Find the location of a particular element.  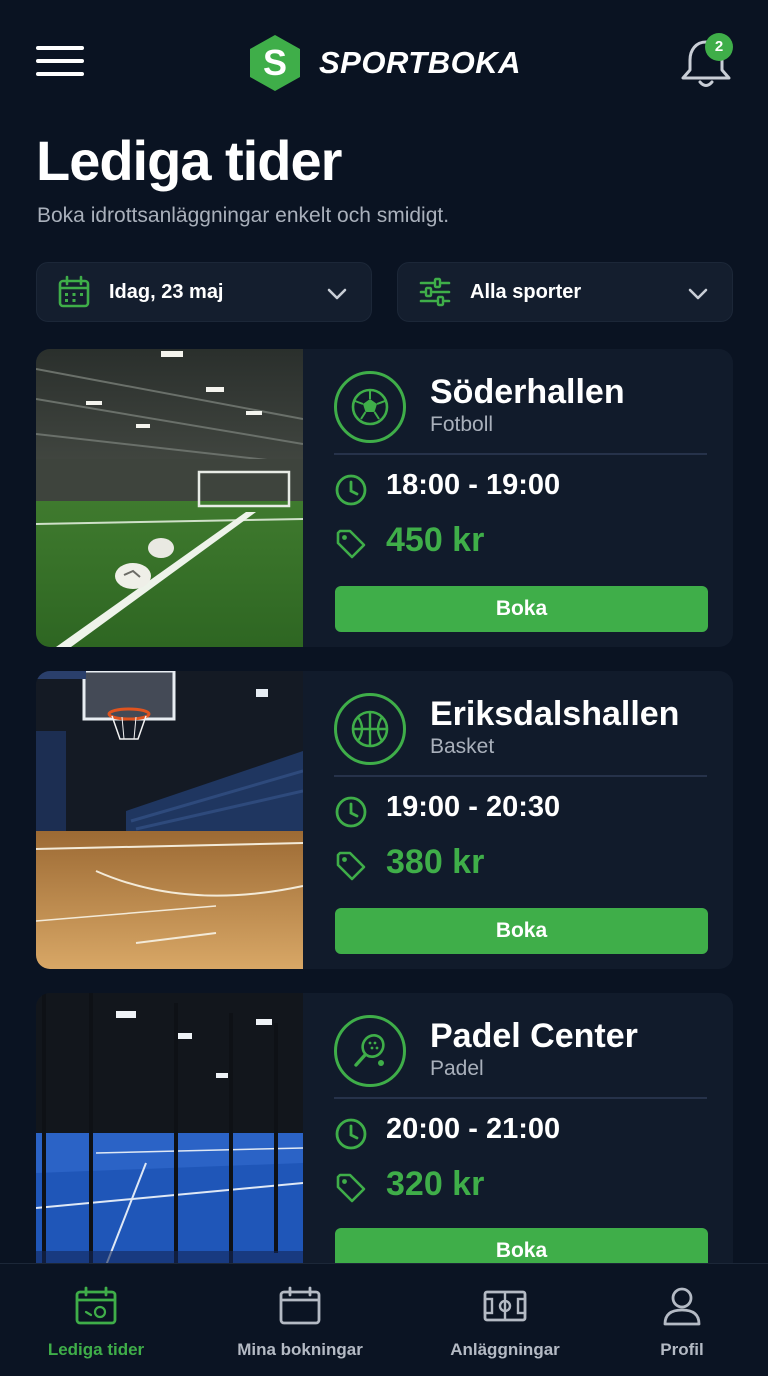

date-filter-dropdown: Idag, 23 maj is located at coordinates (204, 292).